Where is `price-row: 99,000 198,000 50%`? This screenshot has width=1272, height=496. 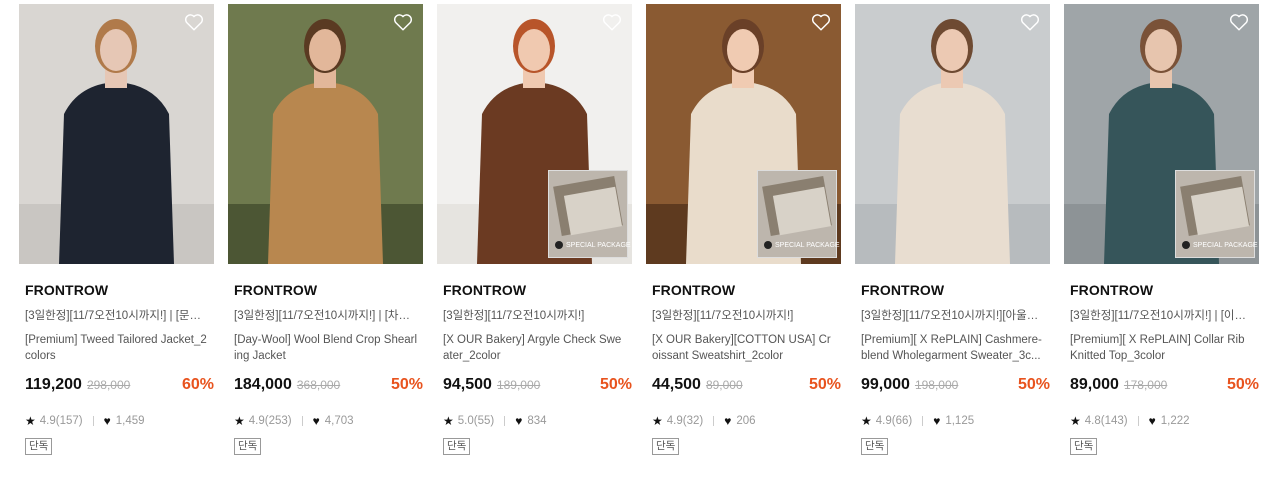
price-row: 99,000 198,000 50% is located at coordinates (955, 385).